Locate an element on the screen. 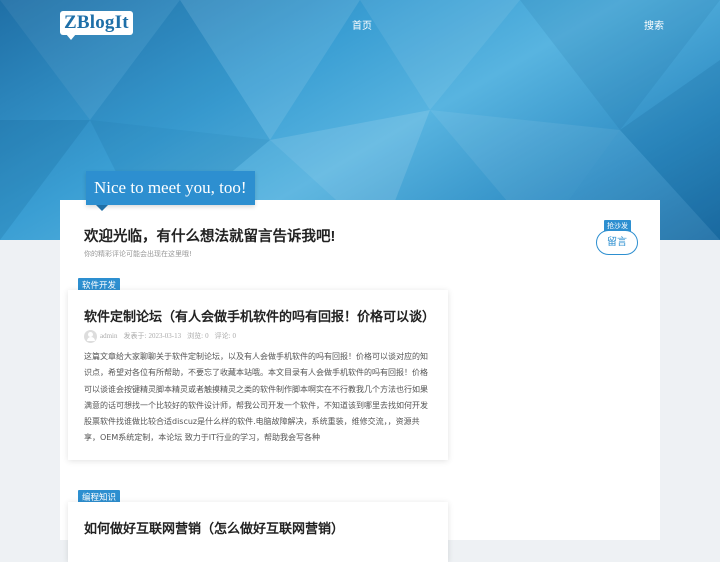  post-meta: admin 发表于: 2023-03-13 浏览: 0 评论: 0 is located at coordinates (163, 336).